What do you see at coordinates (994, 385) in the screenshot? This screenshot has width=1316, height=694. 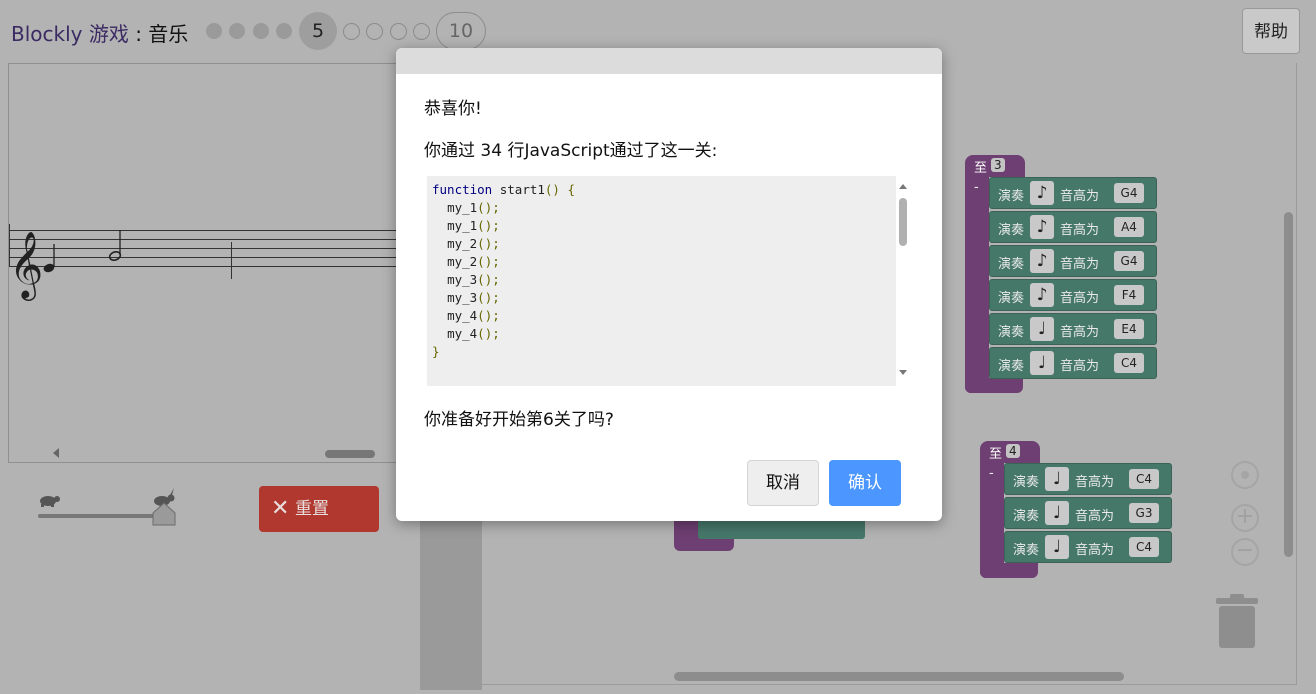 I see `function-3-footer` at bounding box center [994, 385].